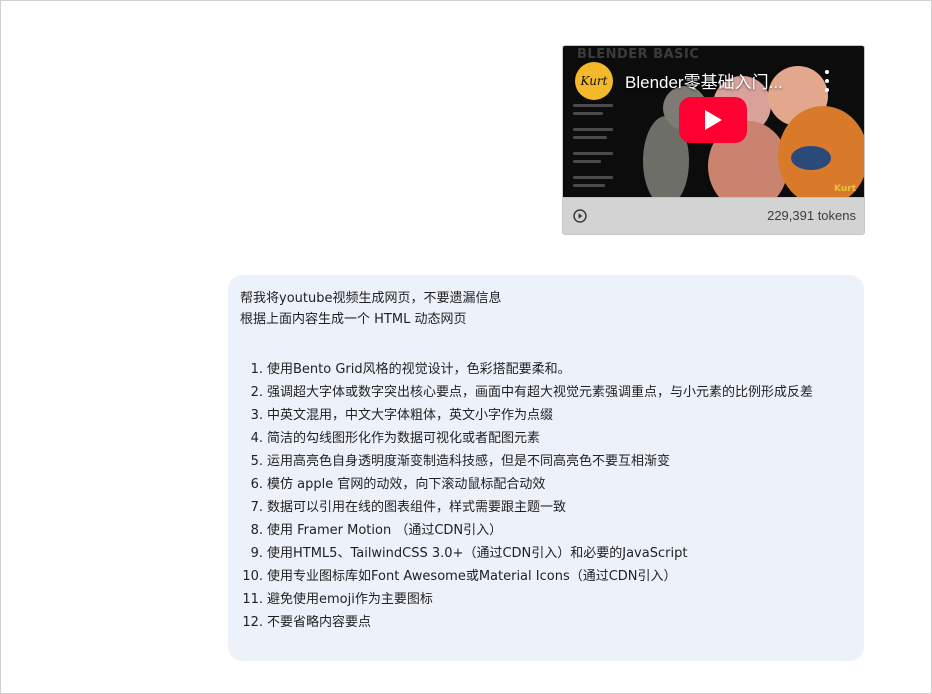  What do you see at coordinates (811, 158) in the screenshot?
I see `thumbnail-figure-collar` at bounding box center [811, 158].